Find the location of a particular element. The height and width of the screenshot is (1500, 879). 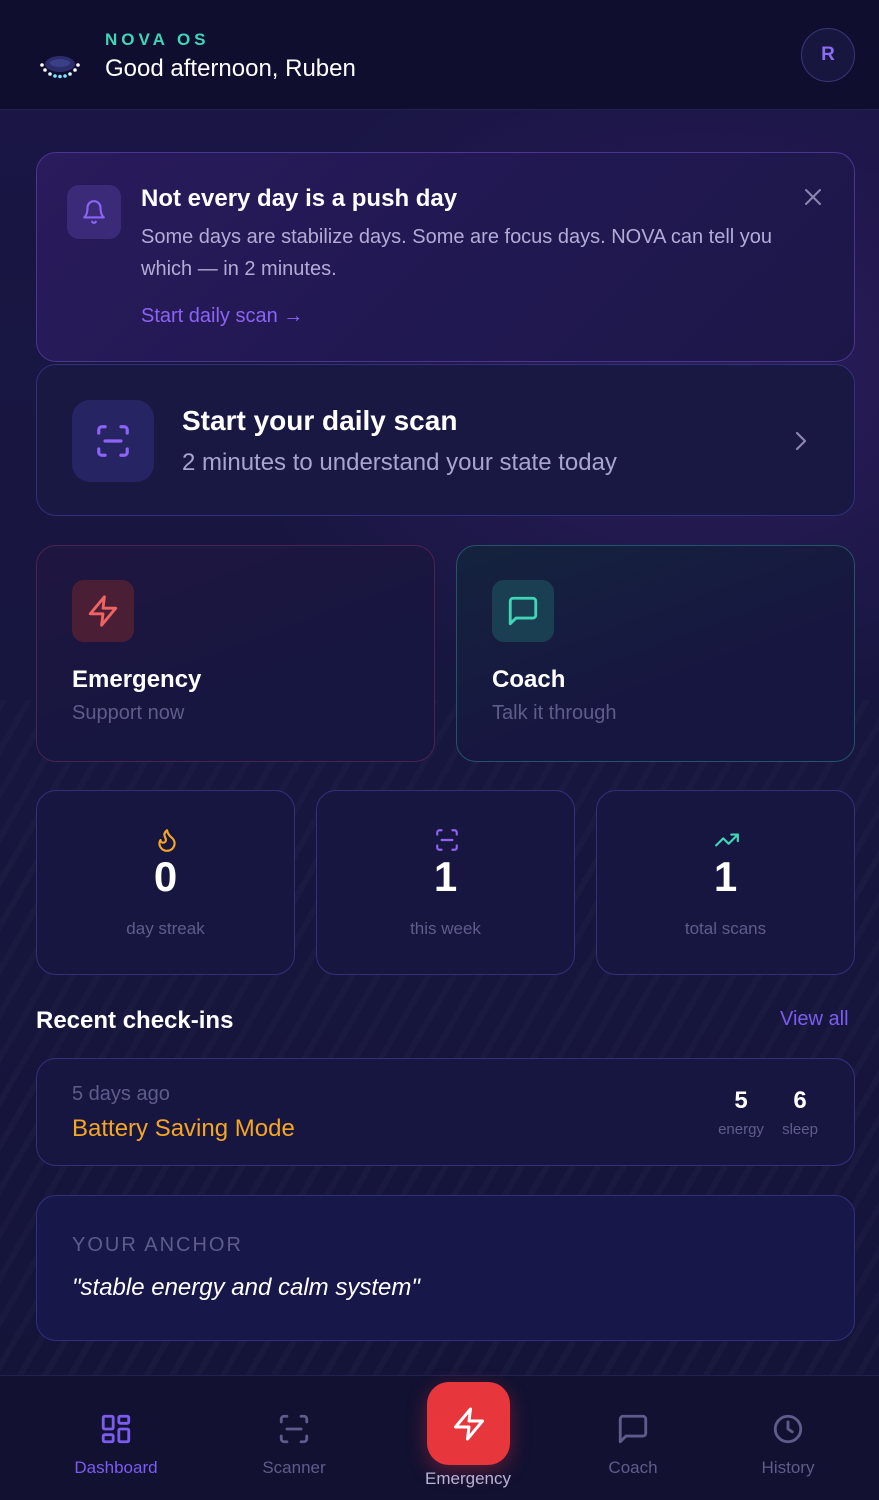

nav-scanner: Scanner is located at coordinates (294, 1445).